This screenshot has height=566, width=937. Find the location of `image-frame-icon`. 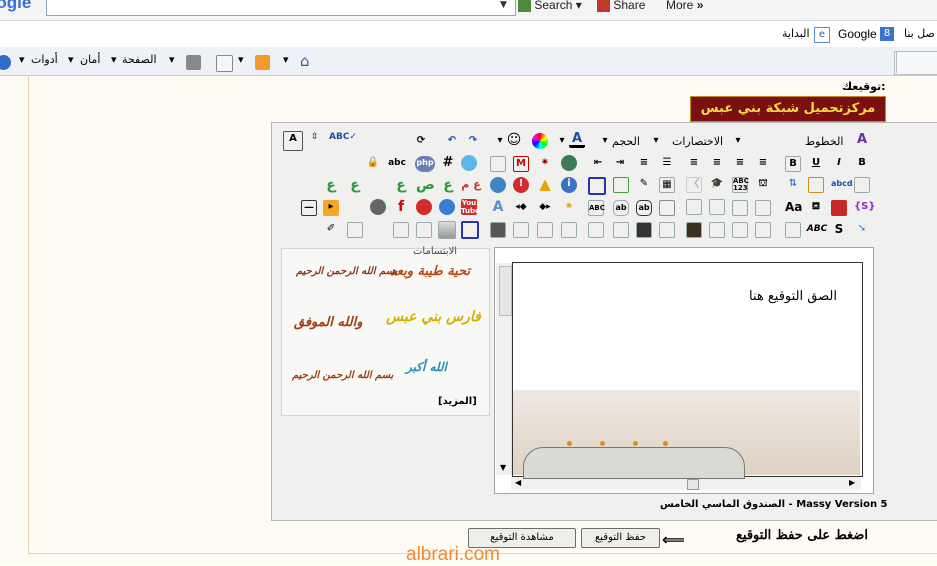

image-frame-icon is located at coordinates (717, 207).